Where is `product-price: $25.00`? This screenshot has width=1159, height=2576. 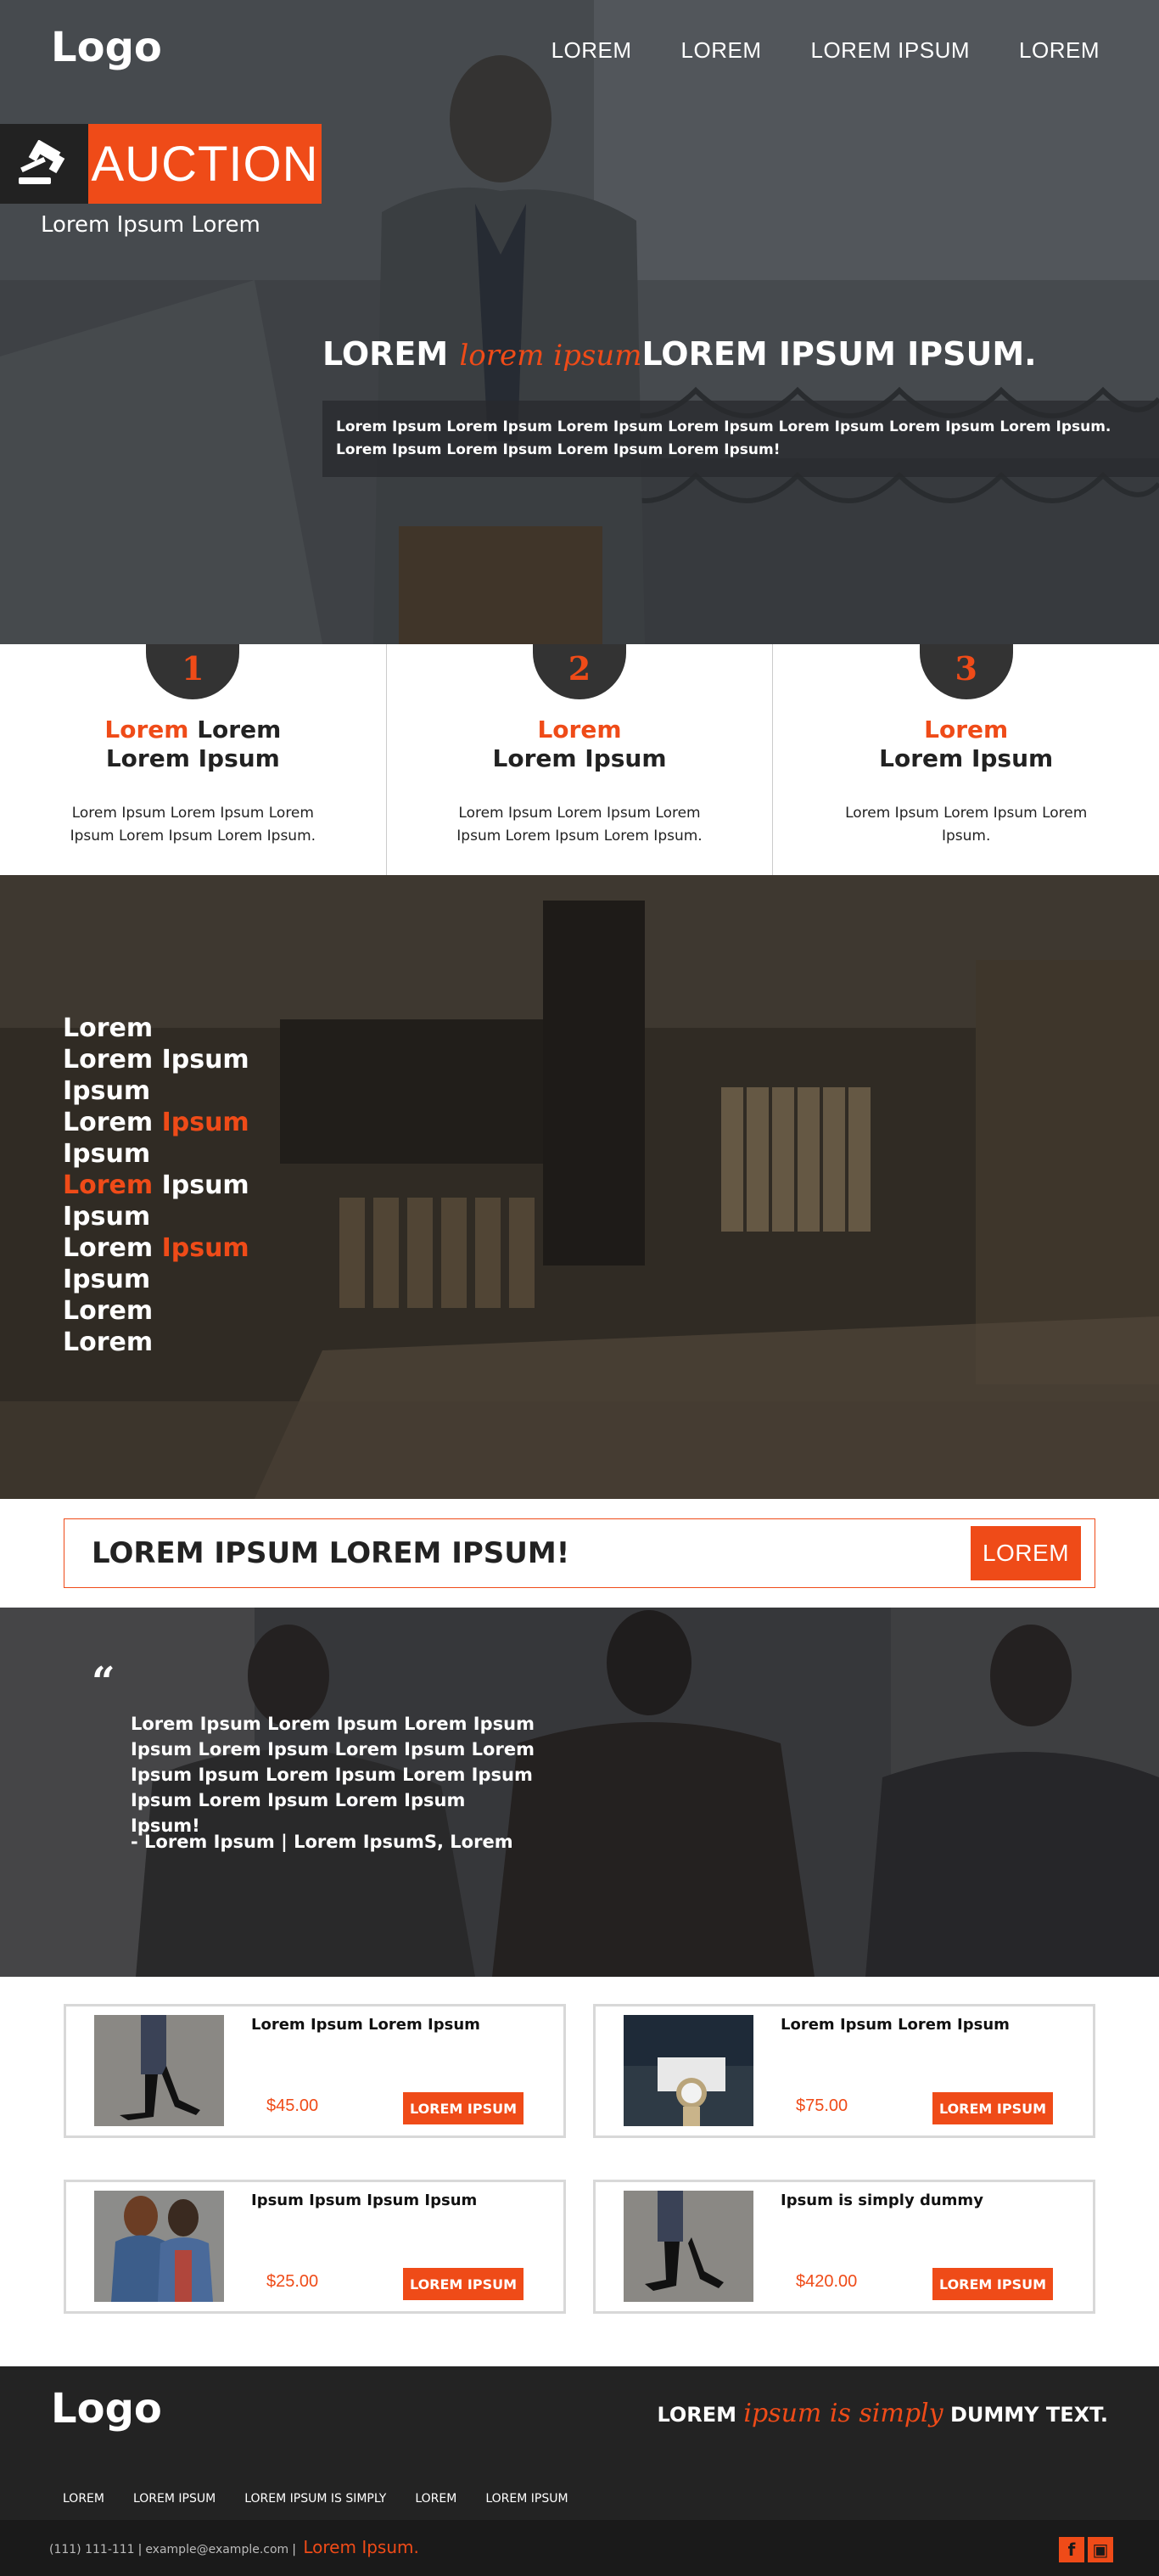 product-price: $25.00 is located at coordinates (292, 2281).